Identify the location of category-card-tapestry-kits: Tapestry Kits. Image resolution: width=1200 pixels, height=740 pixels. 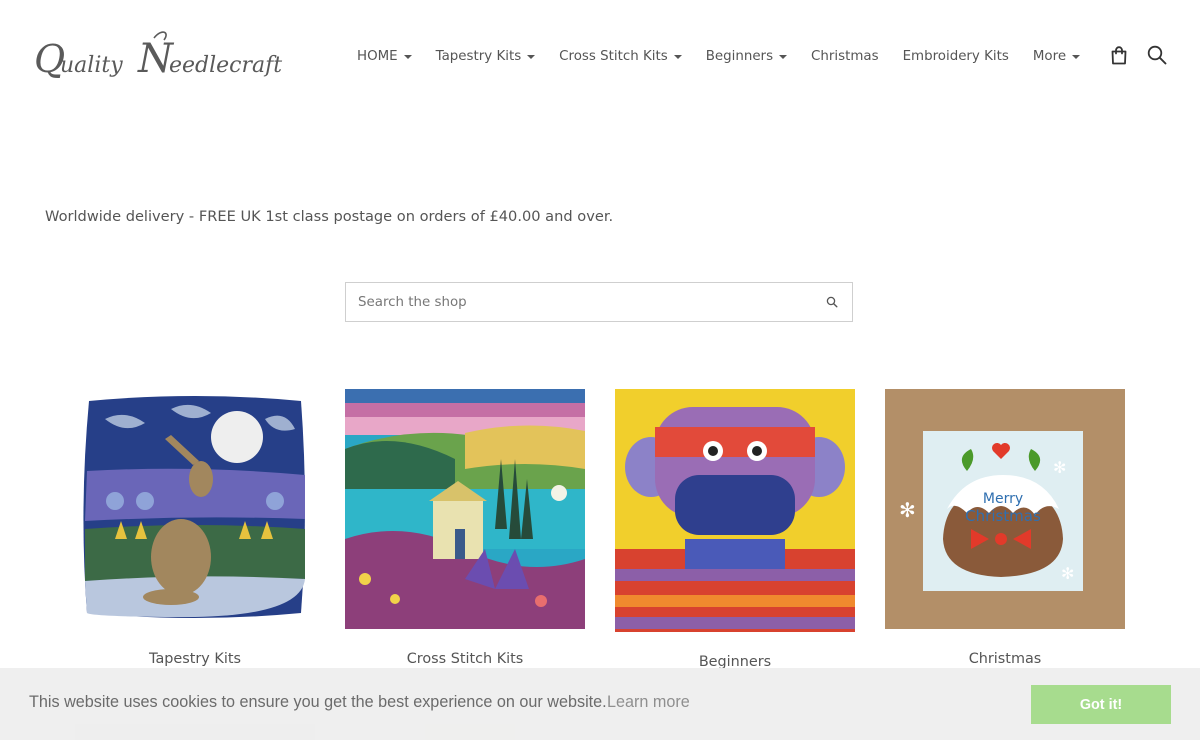
(195, 529).